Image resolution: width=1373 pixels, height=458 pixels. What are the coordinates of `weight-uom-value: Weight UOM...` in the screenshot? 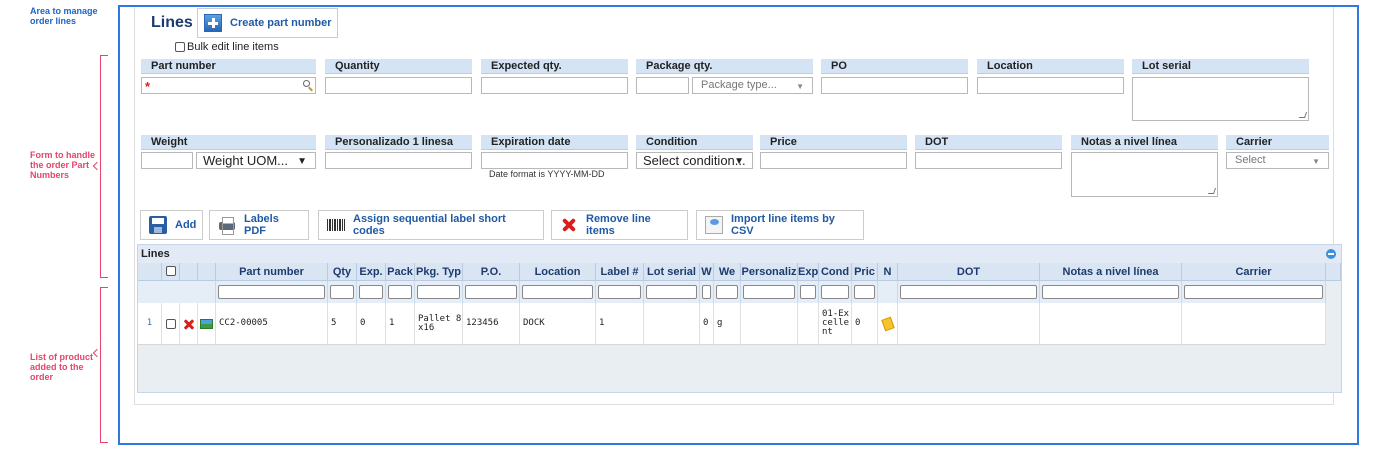 It's located at (246, 160).